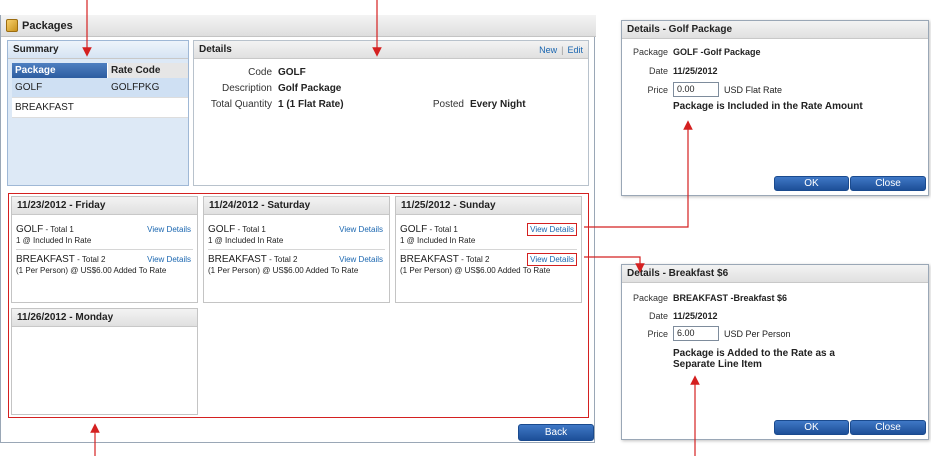 This screenshot has height=456, width=931. Describe the element at coordinates (638, 174) in the screenshot. I see `arrow-golf-popup` at that location.